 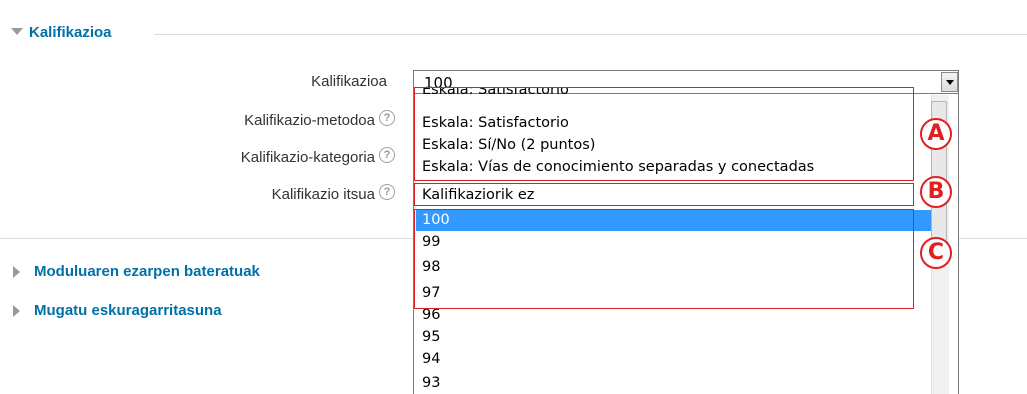 What do you see at coordinates (147, 271) in the screenshot?
I see `section-common-module-settings: Moduluaren ezarpen bateratuak` at bounding box center [147, 271].